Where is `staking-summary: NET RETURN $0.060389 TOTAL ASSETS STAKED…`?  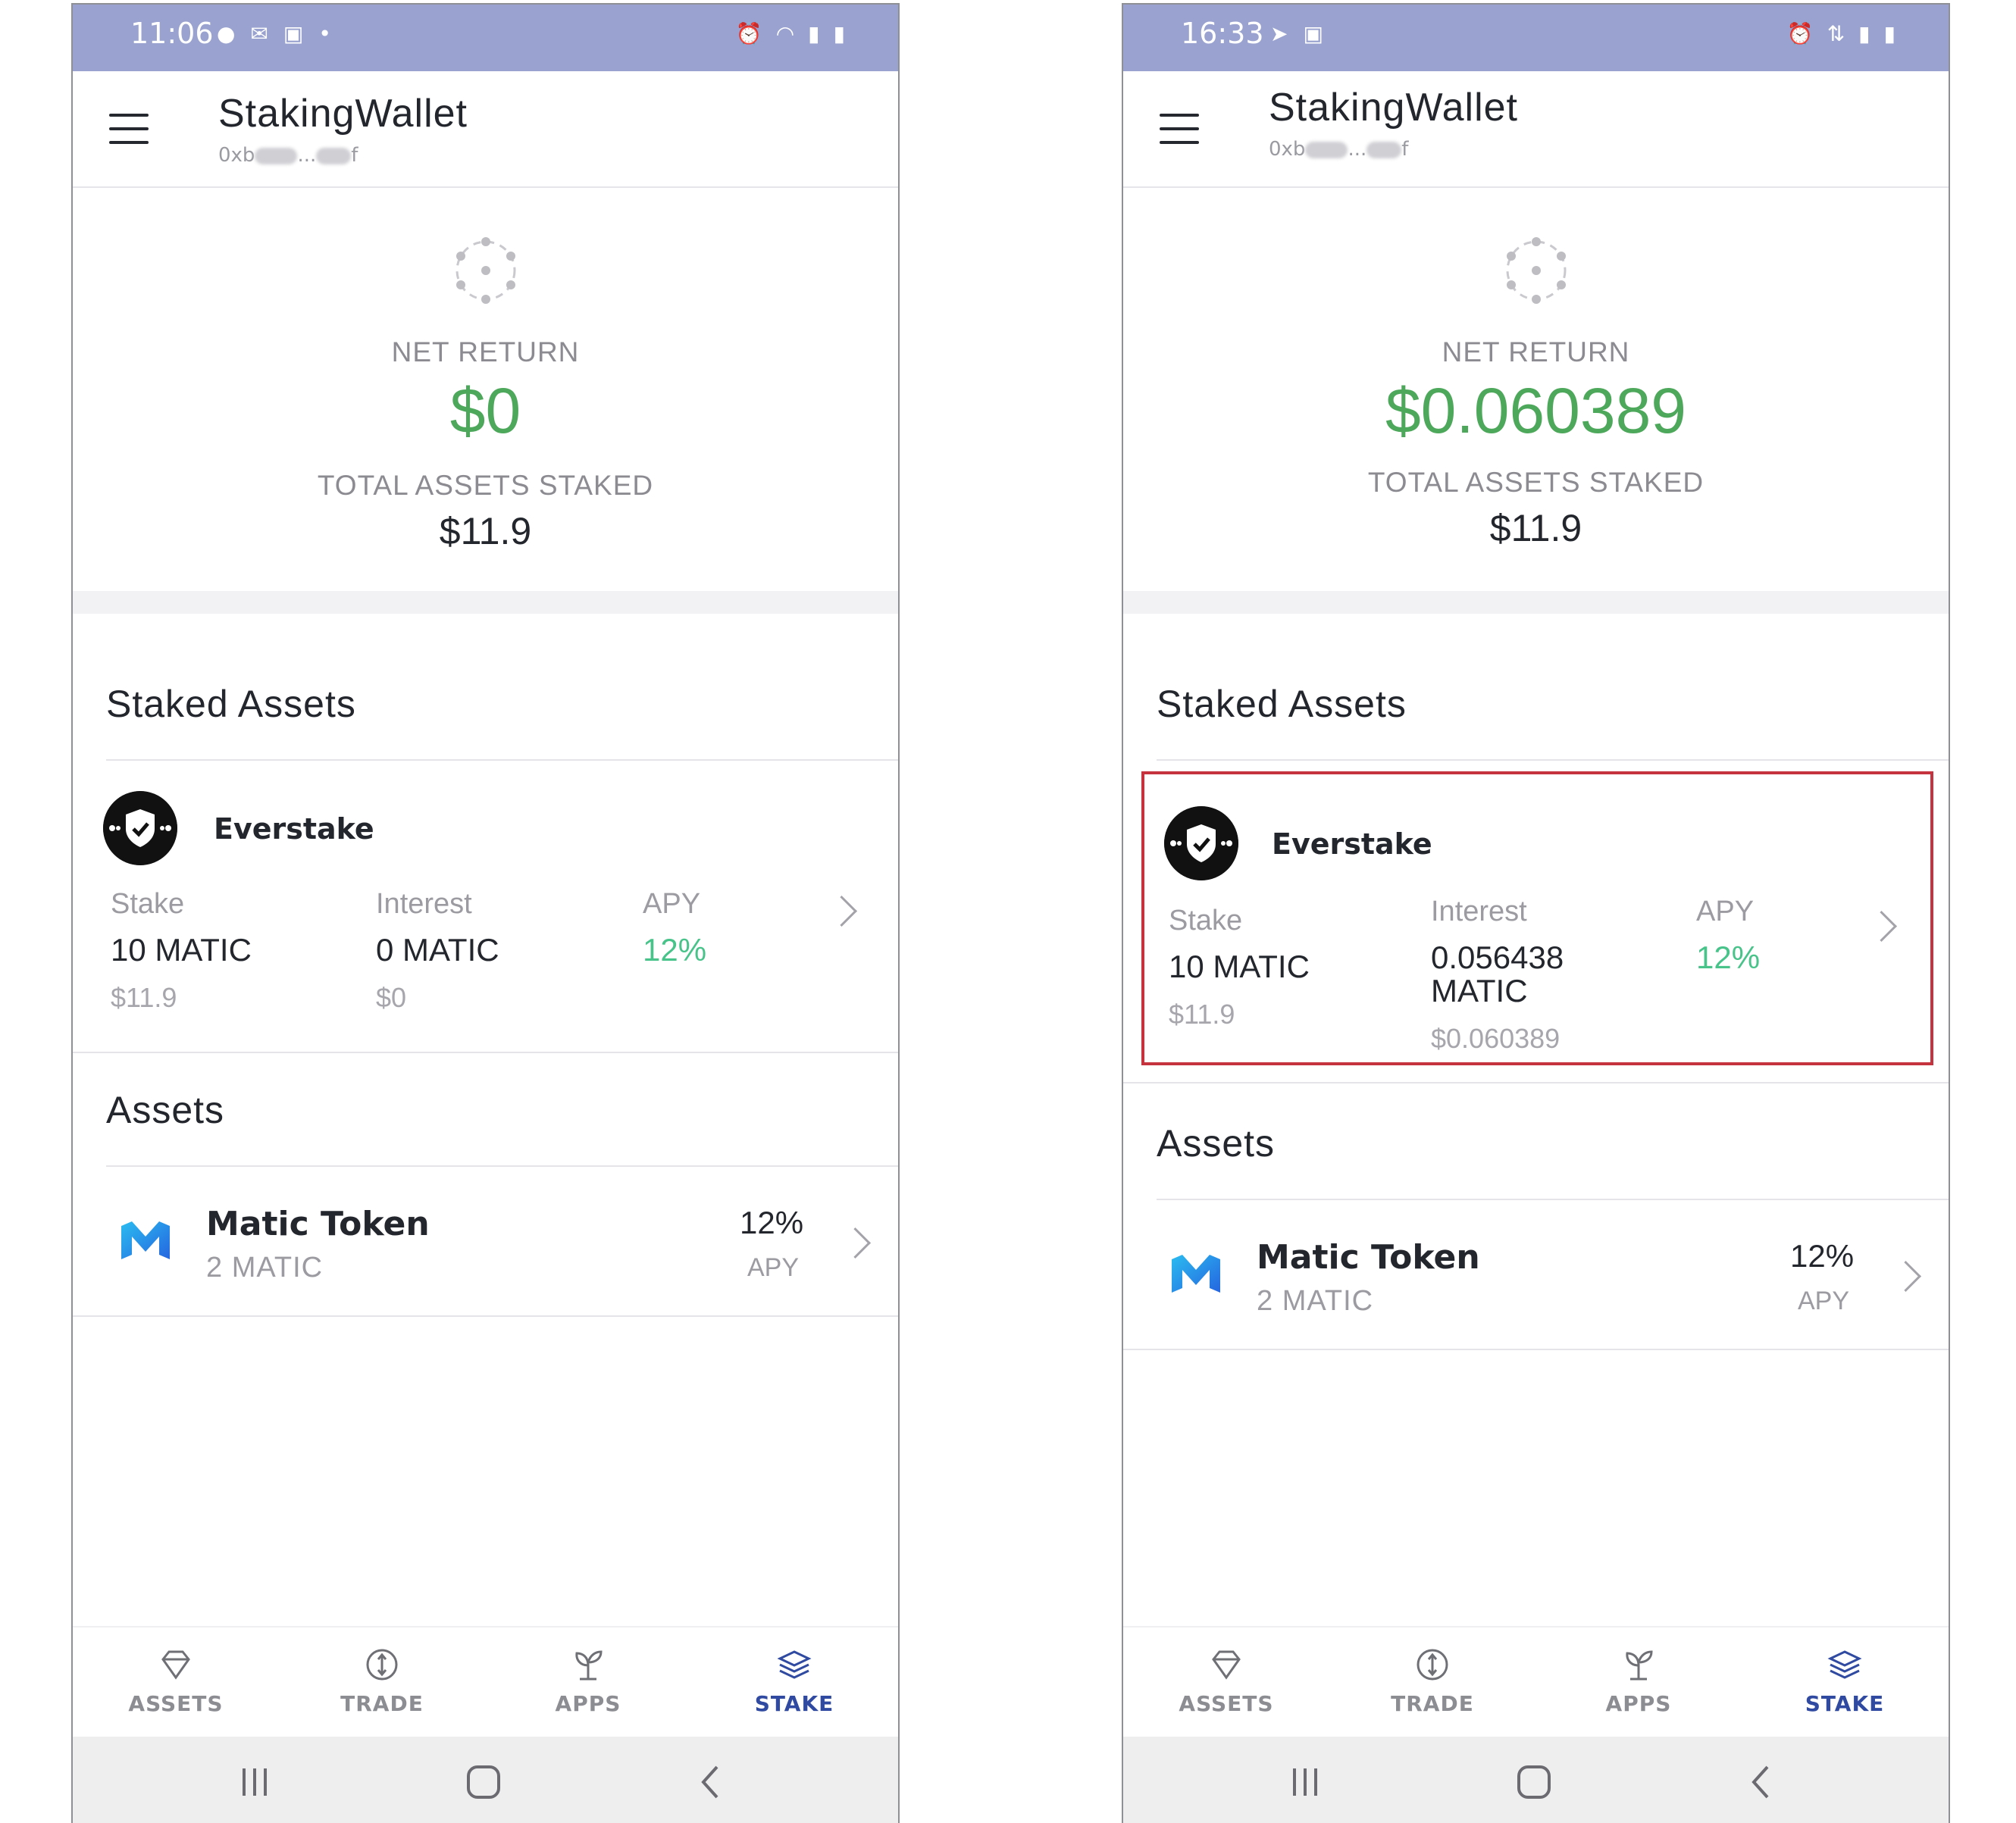
staking-summary: NET RETURN $0.060389 TOTAL ASSETS STAKED… is located at coordinates (1536, 389).